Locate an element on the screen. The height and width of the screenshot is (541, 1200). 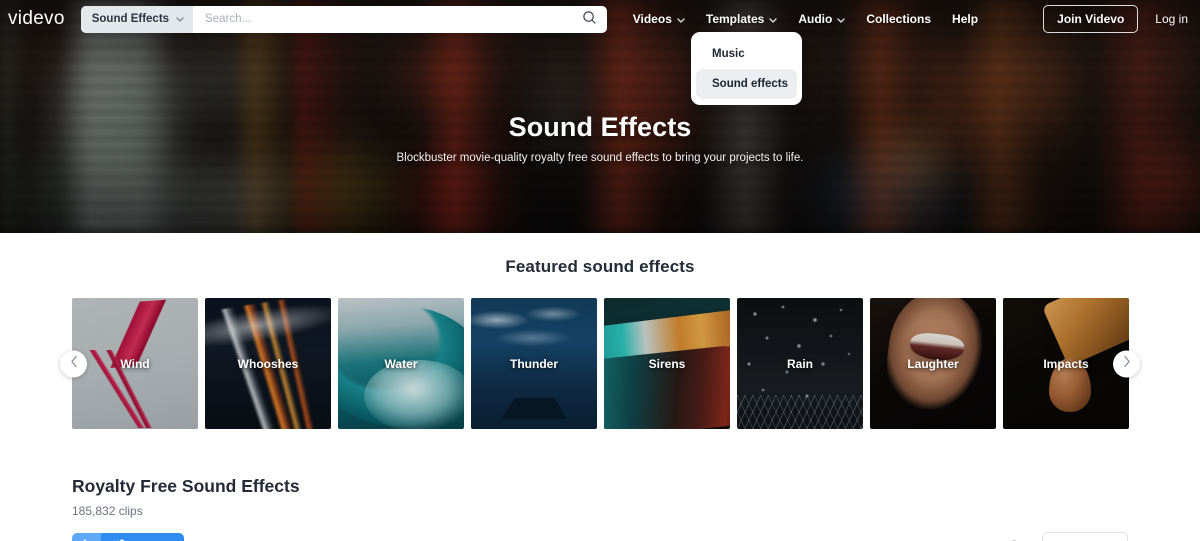
search-icon is located at coordinates (589, 19).